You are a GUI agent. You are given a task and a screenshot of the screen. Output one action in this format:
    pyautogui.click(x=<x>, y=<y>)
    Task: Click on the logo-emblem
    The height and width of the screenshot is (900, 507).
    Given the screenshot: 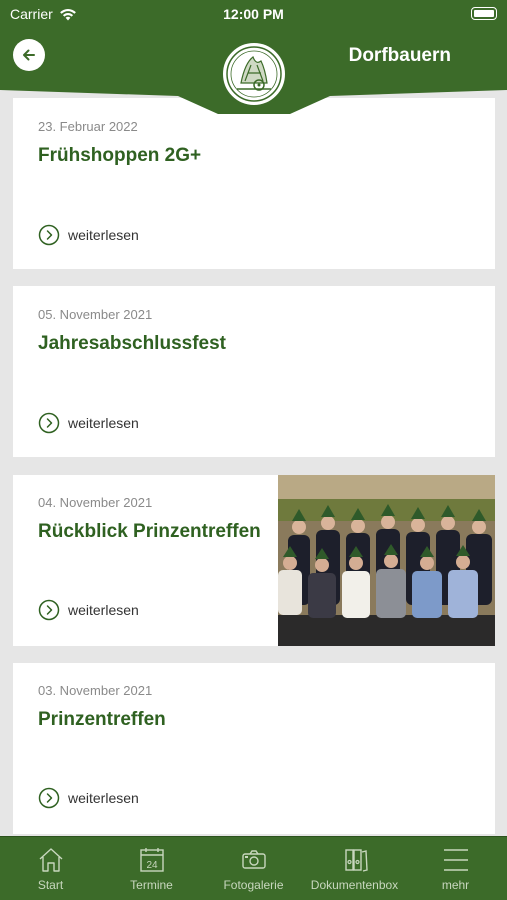 What is the action you would take?
    pyautogui.click(x=254, y=74)
    